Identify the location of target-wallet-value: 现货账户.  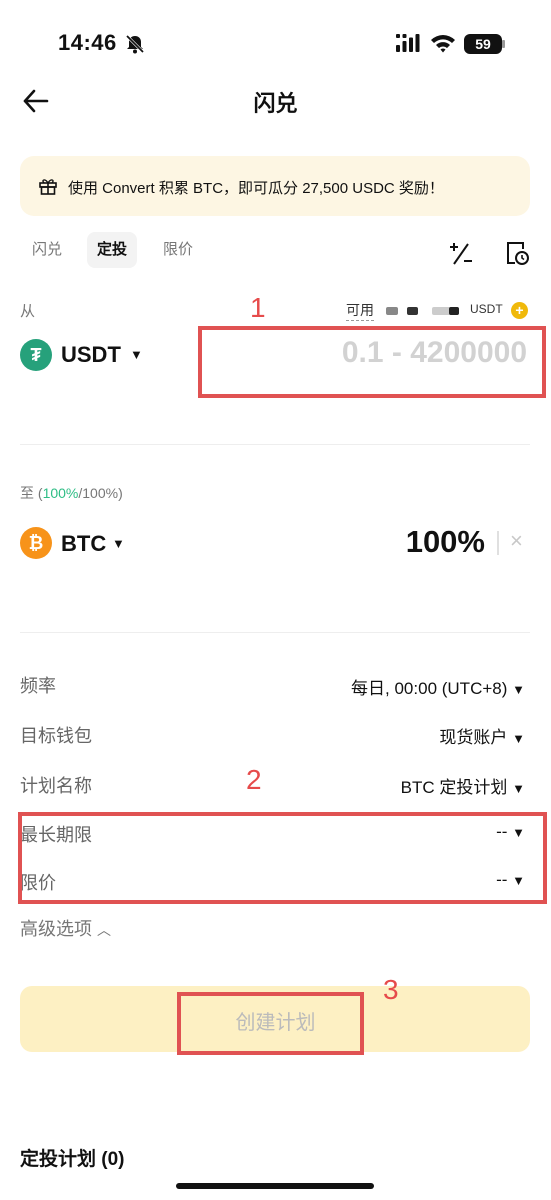
(473, 737).